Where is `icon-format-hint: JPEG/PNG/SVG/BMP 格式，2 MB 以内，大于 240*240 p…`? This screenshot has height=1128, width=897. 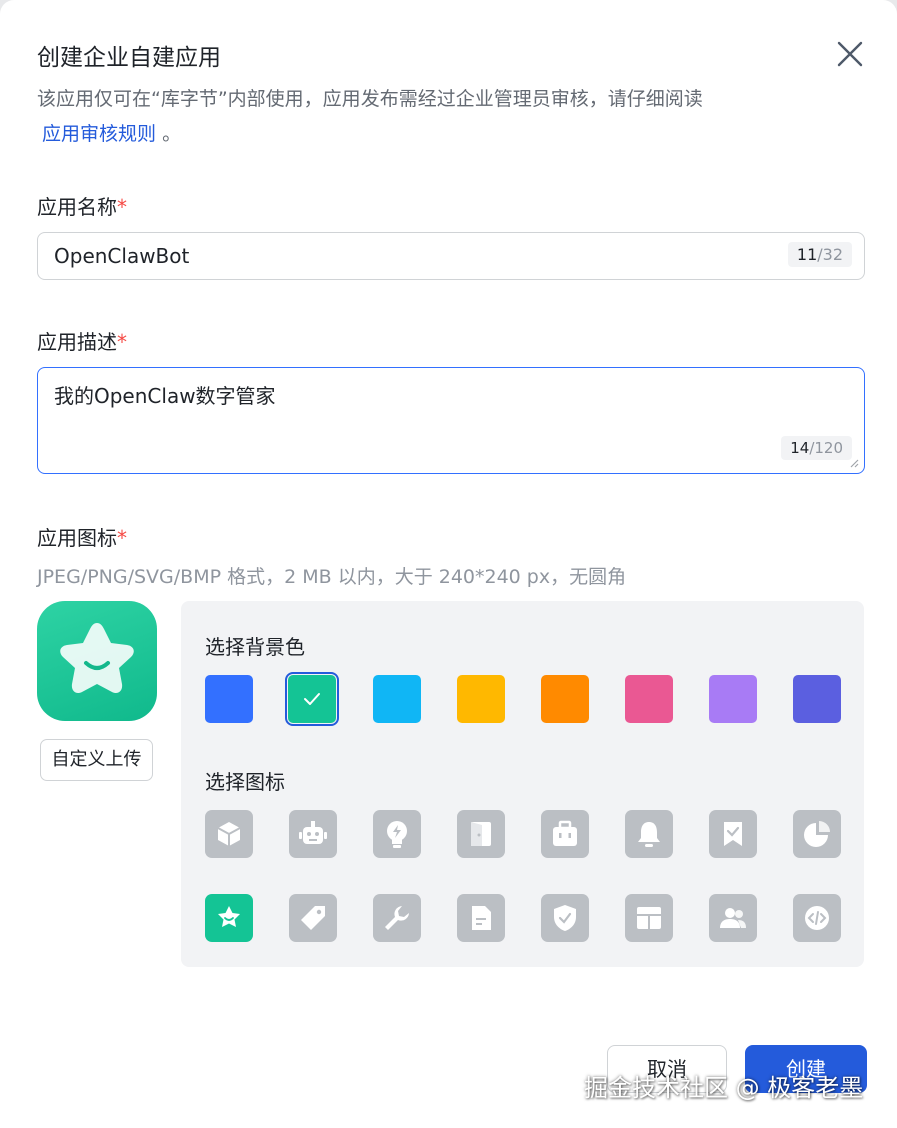 icon-format-hint: JPEG/PNG/SVG/BMP 格式，2 MB 以内，大于 240*240 p… is located at coordinates (332, 577).